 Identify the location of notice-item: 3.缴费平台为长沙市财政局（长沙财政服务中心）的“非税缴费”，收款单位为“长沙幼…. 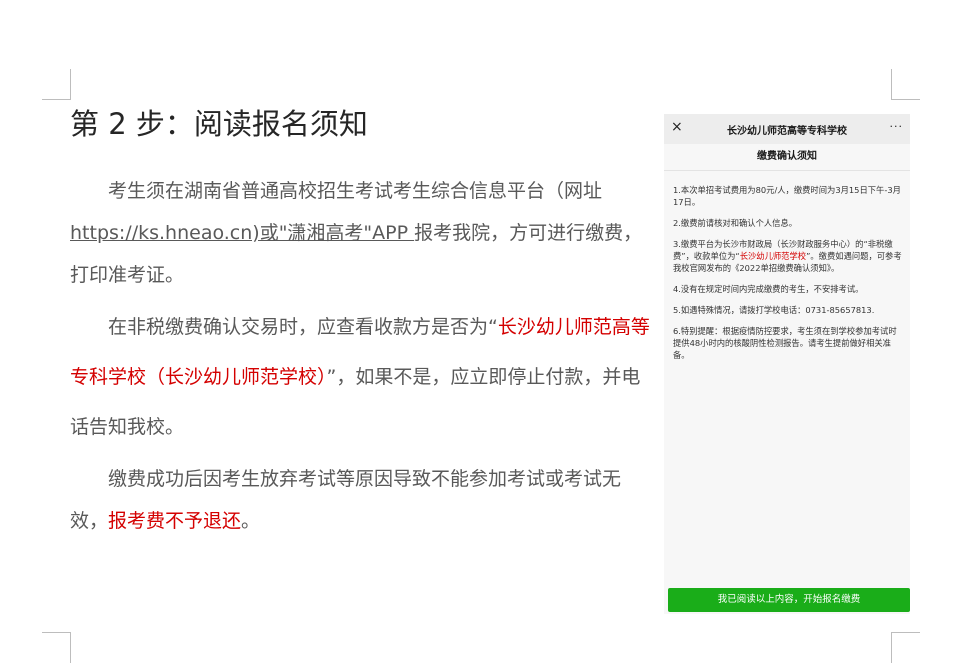
(787, 256).